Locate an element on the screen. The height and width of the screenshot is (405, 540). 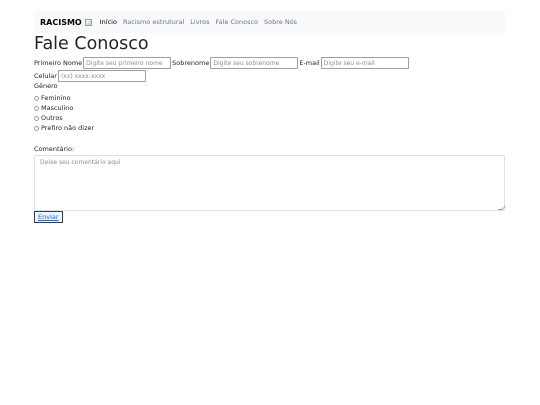
phone-row: Celular is located at coordinates (90, 76).